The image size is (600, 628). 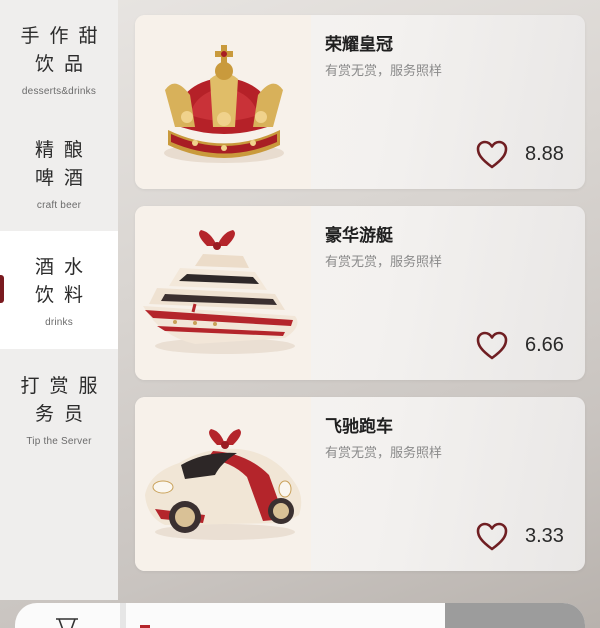 I want to click on sidebar-item-sublabel: desserts&drinks, so click(x=59, y=91).